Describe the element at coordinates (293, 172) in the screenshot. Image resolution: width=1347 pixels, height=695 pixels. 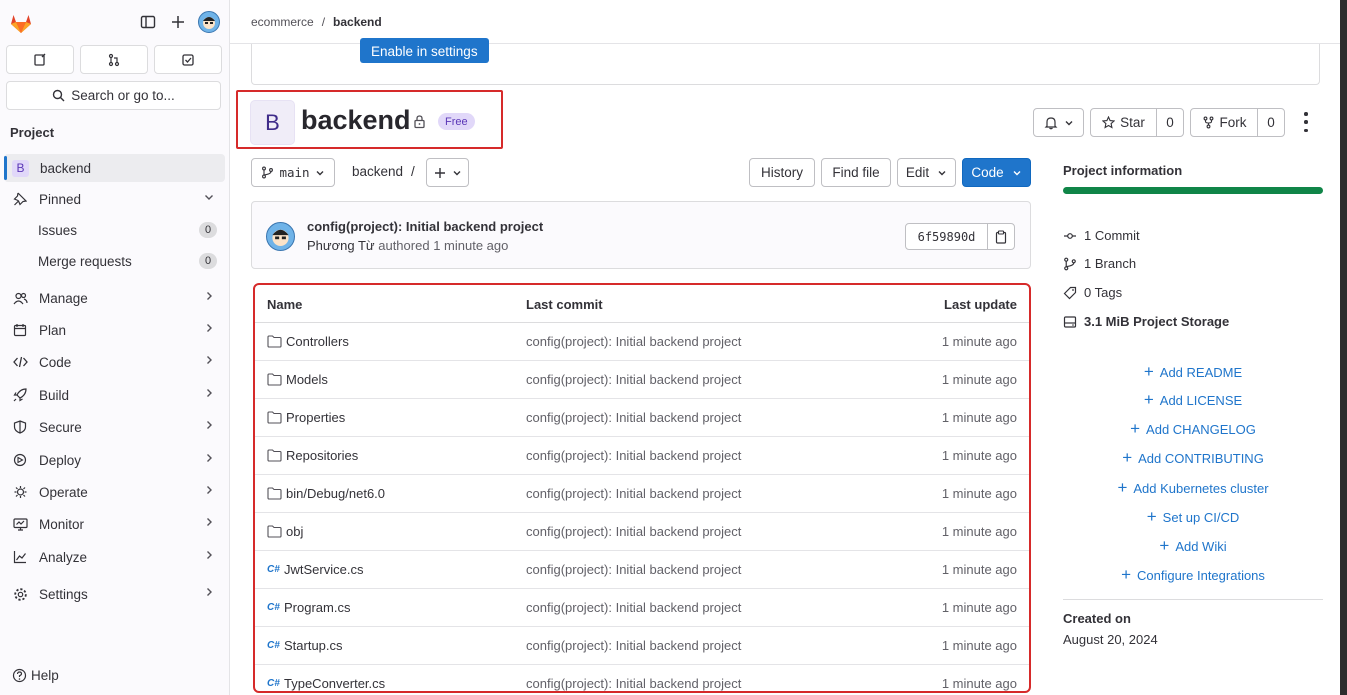
I see `branch-dropdown: main` at that location.